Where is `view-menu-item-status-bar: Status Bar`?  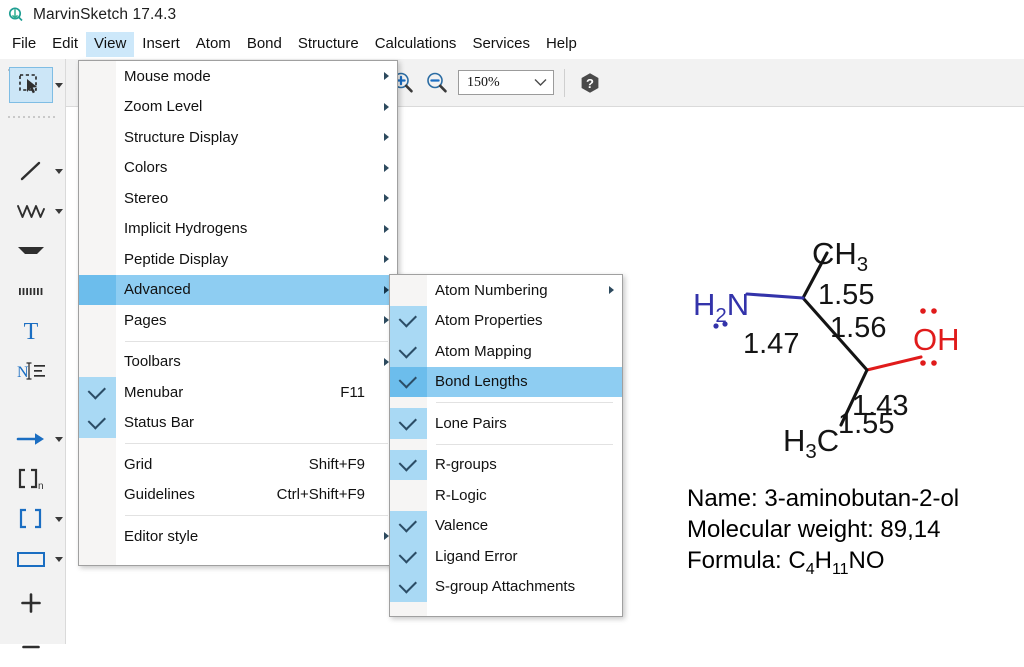 view-menu-item-status-bar: Status Bar is located at coordinates (238, 422).